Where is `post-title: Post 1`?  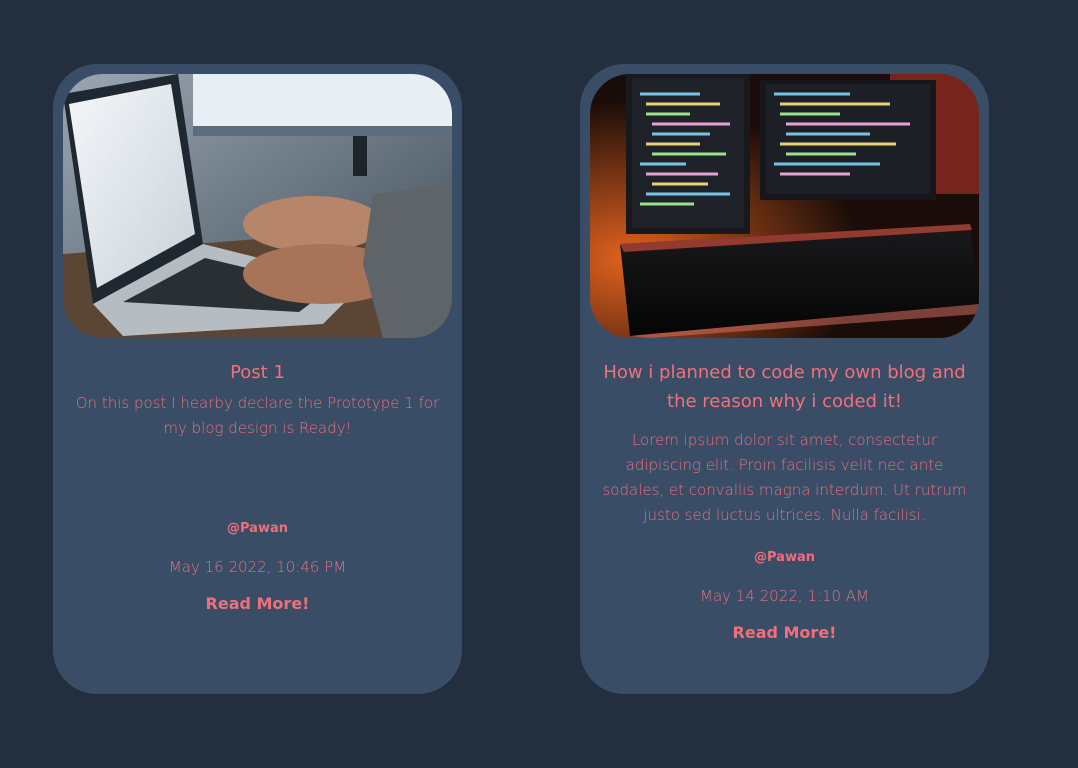 post-title: Post 1 is located at coordinates (257, 372).